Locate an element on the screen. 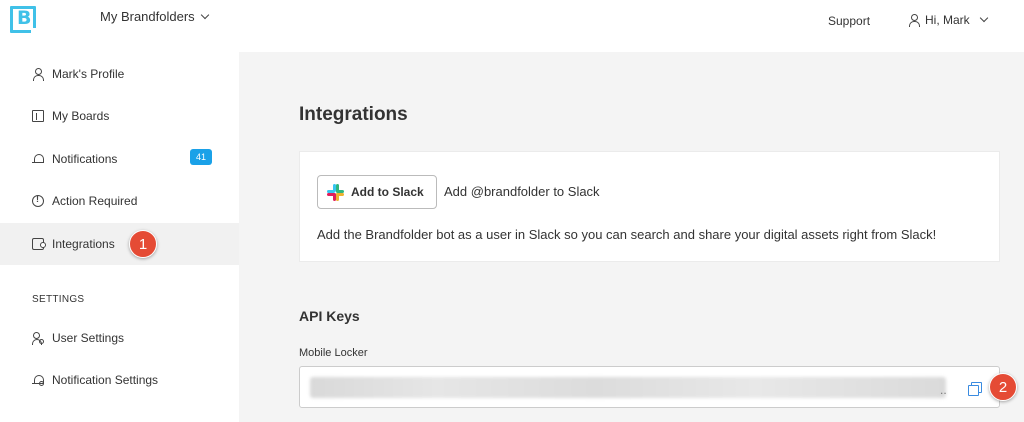 Image resolution: width=1024 pixels, height=422 pixels. sidebar-item-notification-settings: Notification Settings is located at coordinates (119, 380).